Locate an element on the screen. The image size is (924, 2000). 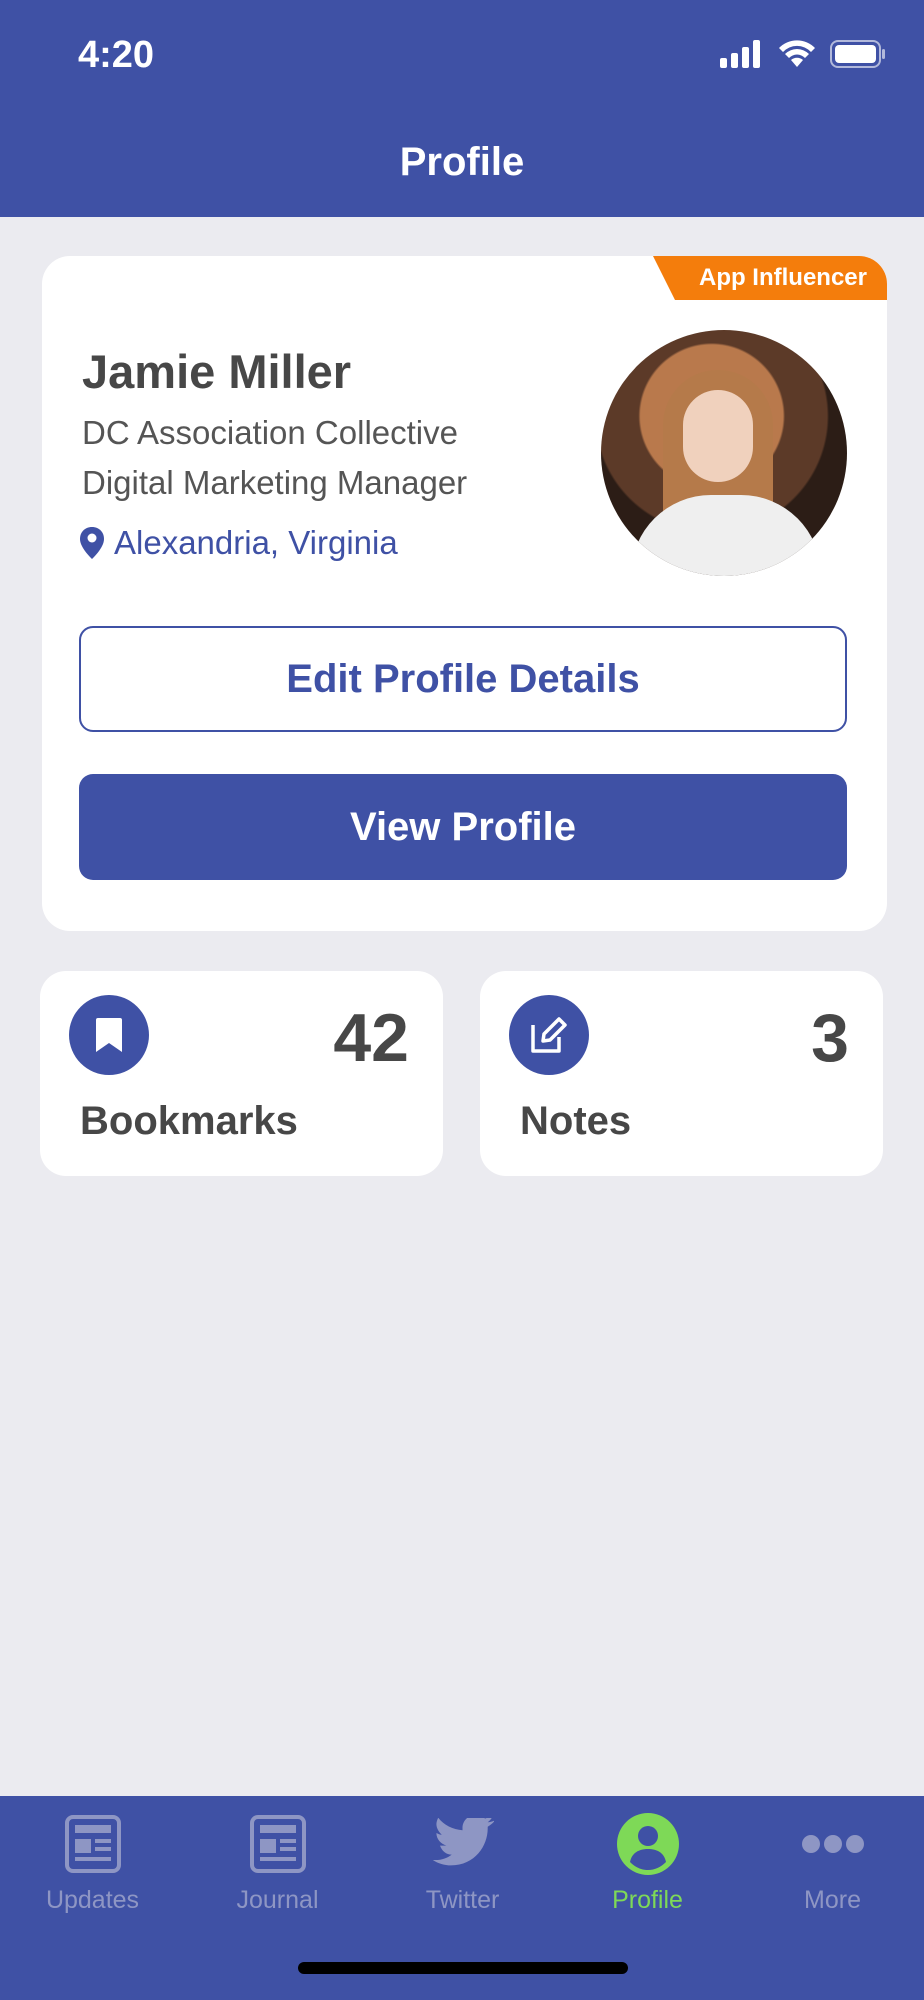
notes-count: 3 is located at coordinates (830, 1038).